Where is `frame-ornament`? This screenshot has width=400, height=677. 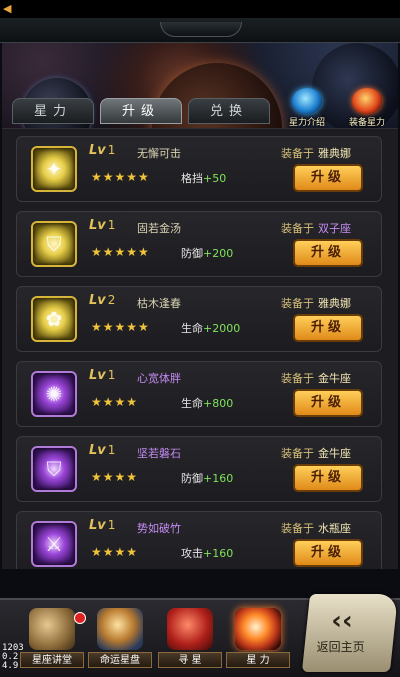
frame-ornament is located at coordinates (201, 29).